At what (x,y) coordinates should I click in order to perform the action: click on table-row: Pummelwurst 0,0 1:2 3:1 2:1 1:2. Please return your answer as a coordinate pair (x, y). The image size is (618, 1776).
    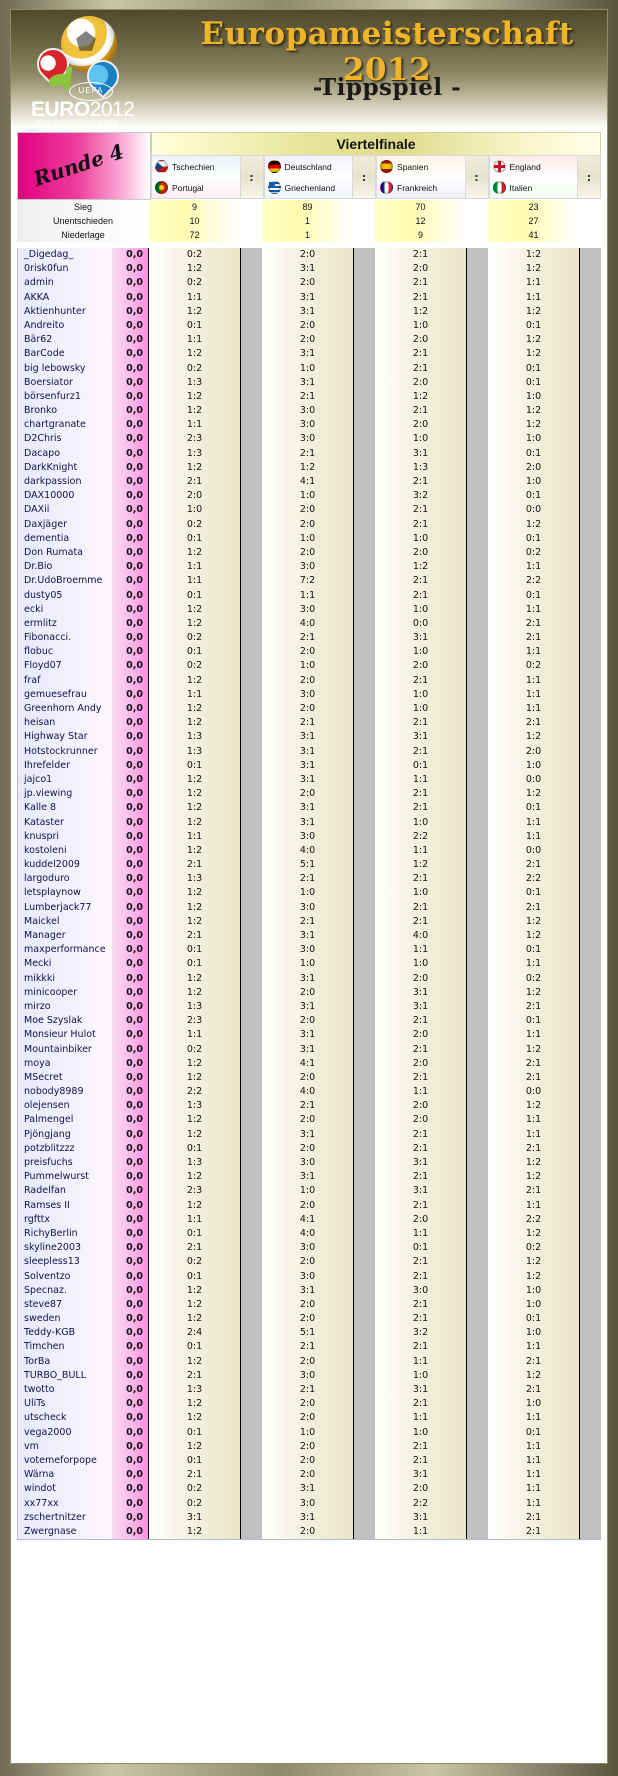
    Looking at the image, I should click on (309, 1177).